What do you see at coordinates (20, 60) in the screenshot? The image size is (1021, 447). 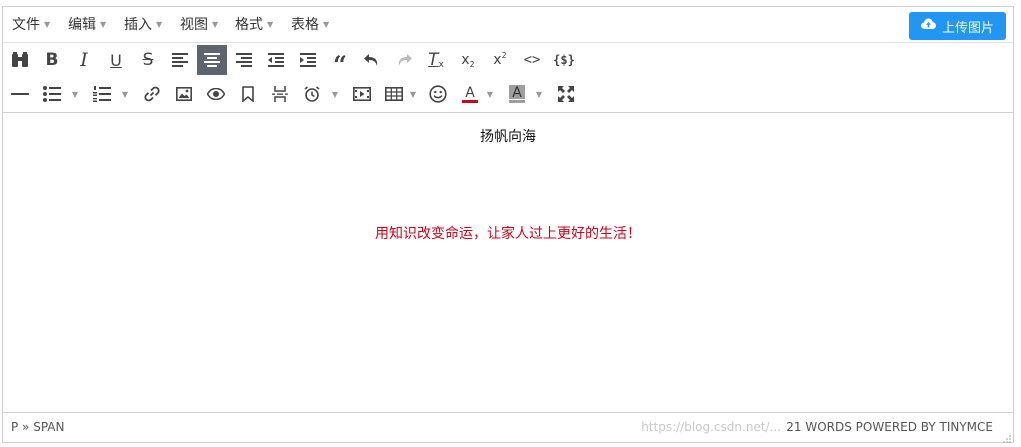 I see `binoculars-icon` at bounding box center [20, 60].